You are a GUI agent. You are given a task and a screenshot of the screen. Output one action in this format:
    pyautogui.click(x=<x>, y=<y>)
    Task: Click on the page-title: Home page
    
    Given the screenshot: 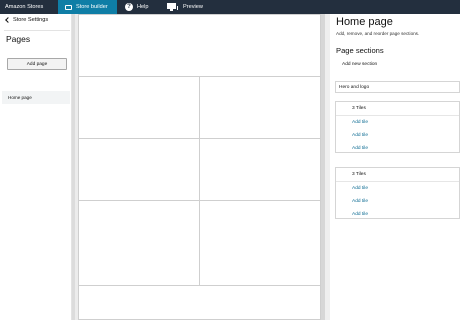 What is the action you would take?
    pyautogui.click(x=364, y=22)
    